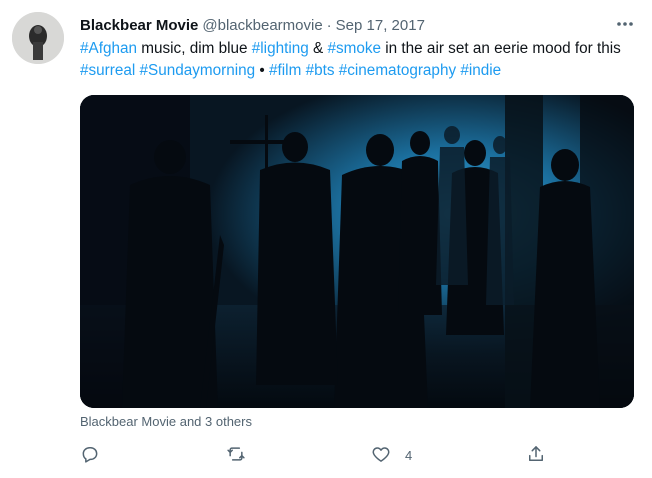 Image resolution: width=652 pixels, height=478 pixels. I want to click on retweet-icon, so click(236, 455).